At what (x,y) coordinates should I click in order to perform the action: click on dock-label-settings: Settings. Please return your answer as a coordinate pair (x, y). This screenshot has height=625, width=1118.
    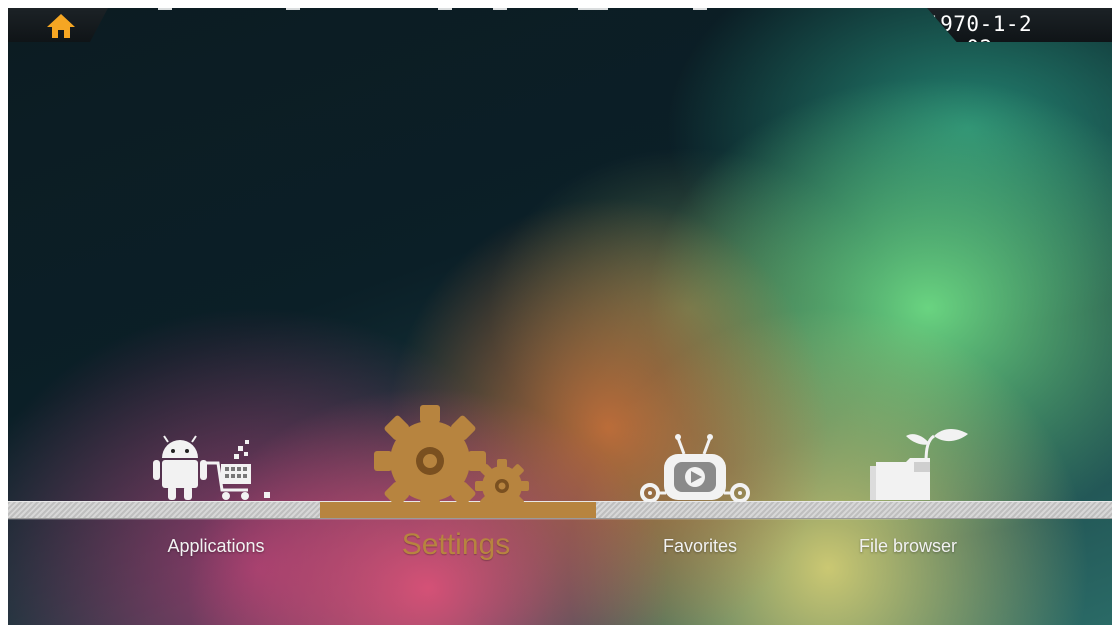
    Looking at the image, I should click on (456, 544).